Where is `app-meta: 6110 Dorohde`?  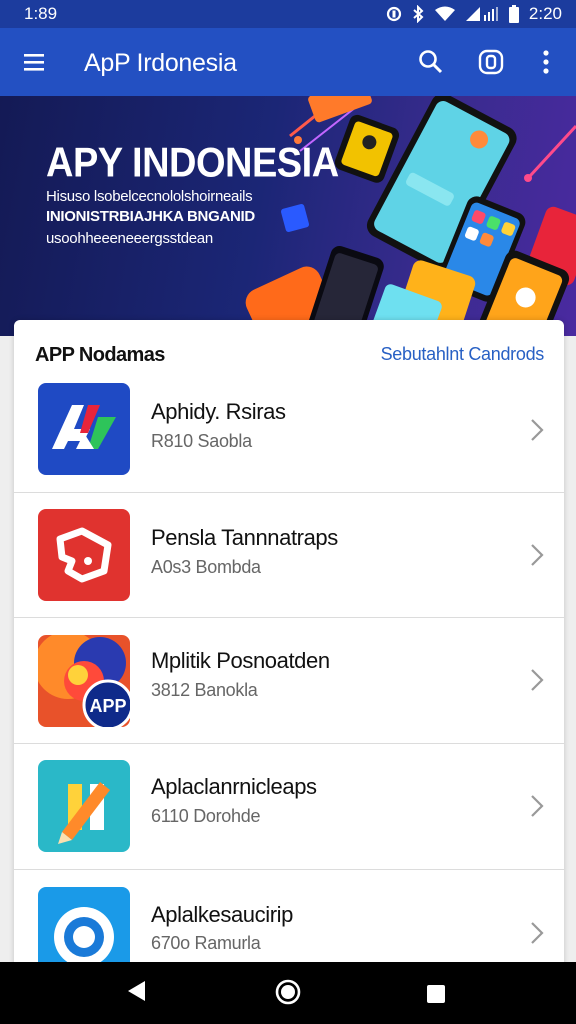 app-meta: 6110 Dorohde is located at coordinates (206, 816).